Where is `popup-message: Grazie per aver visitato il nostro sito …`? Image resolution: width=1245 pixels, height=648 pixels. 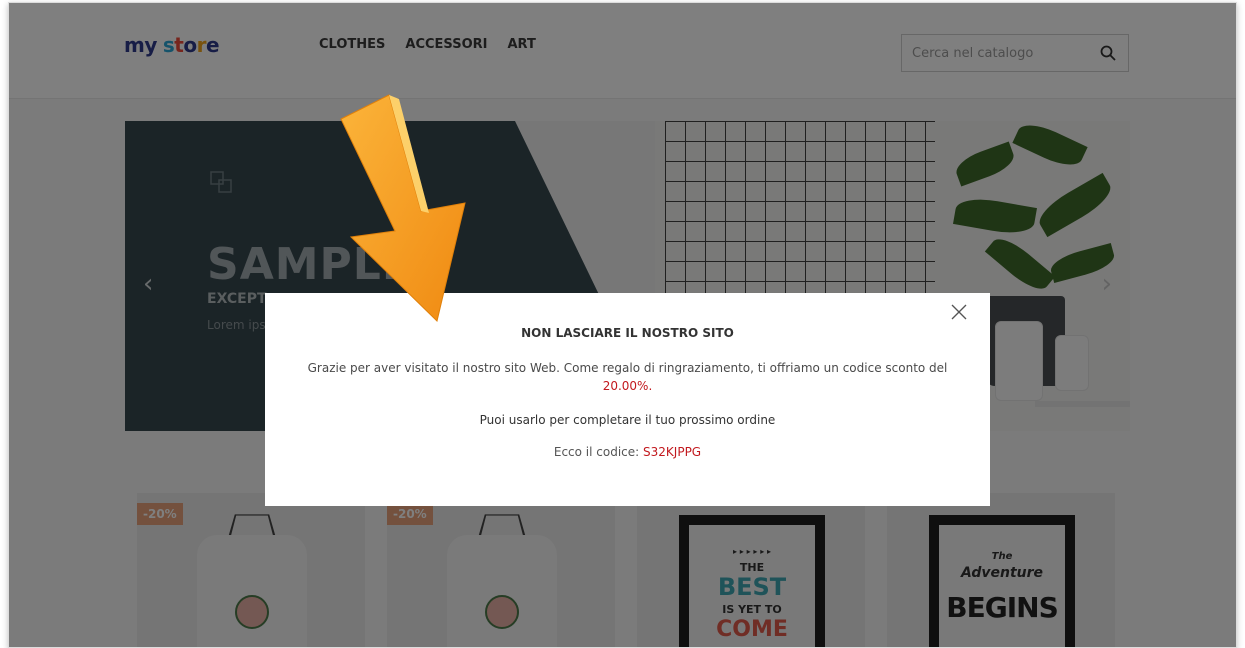
popup-message: Grazie per aver visitato il nostro sito … is located at coordinates (627, 377).